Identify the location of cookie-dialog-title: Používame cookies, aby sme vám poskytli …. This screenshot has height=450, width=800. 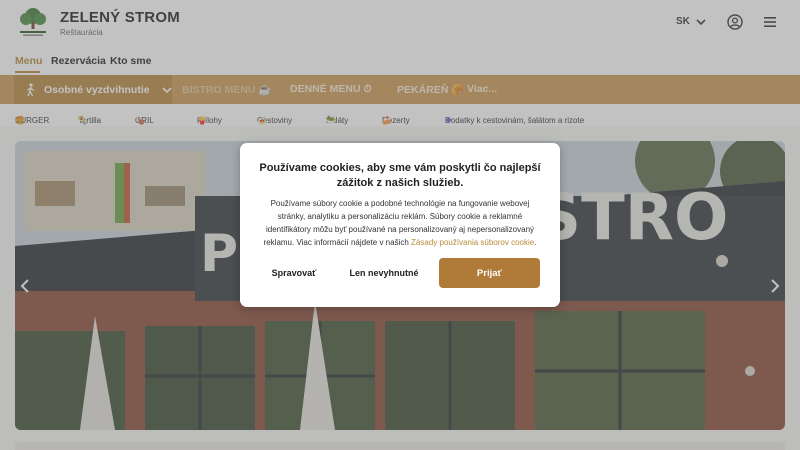
(400, 175).